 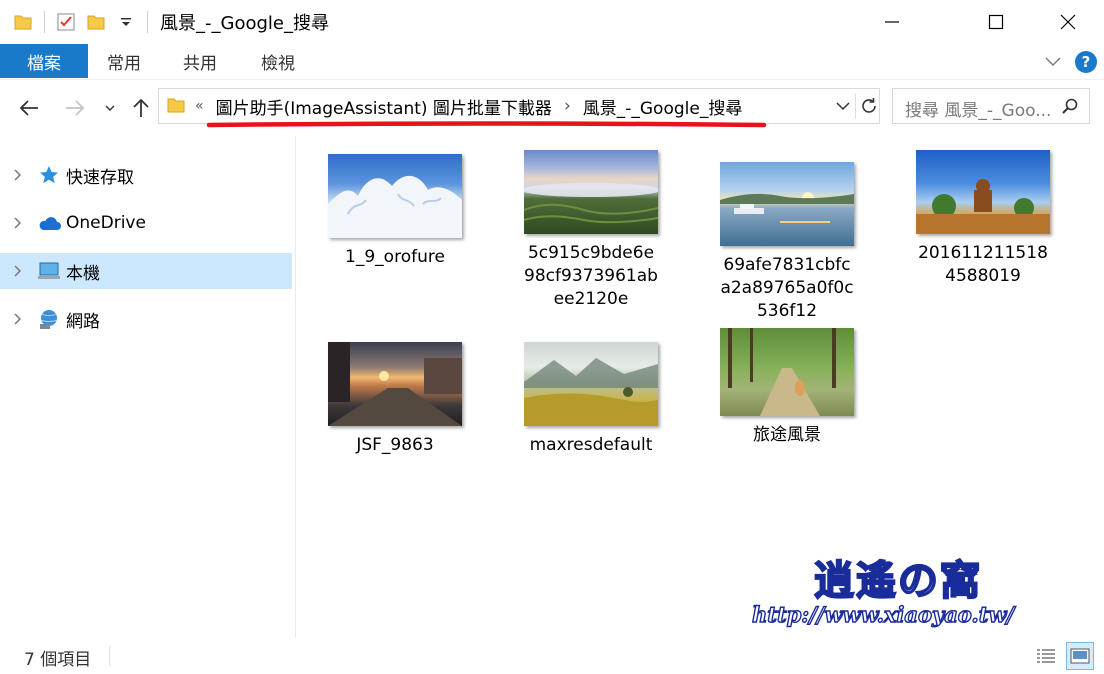 What do you see at coordinates (395, 445) in the screenshot?
I see `file-name: JSF_9863` at bounding box center [395, 445].